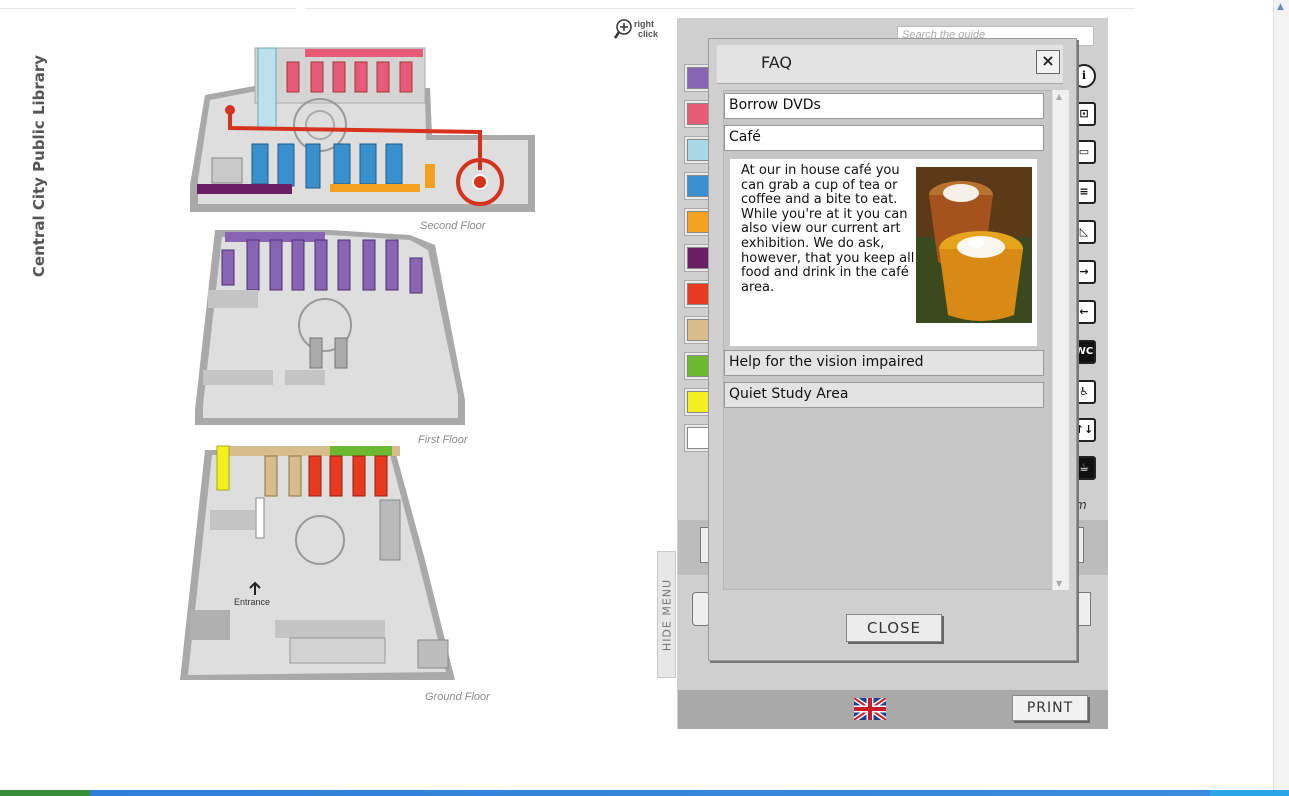 This screenshot has height=796, width=1289. Describe the element at coordinates (39, 166) in the screenshot. I see `library-title: Central City Public Library` at that location.